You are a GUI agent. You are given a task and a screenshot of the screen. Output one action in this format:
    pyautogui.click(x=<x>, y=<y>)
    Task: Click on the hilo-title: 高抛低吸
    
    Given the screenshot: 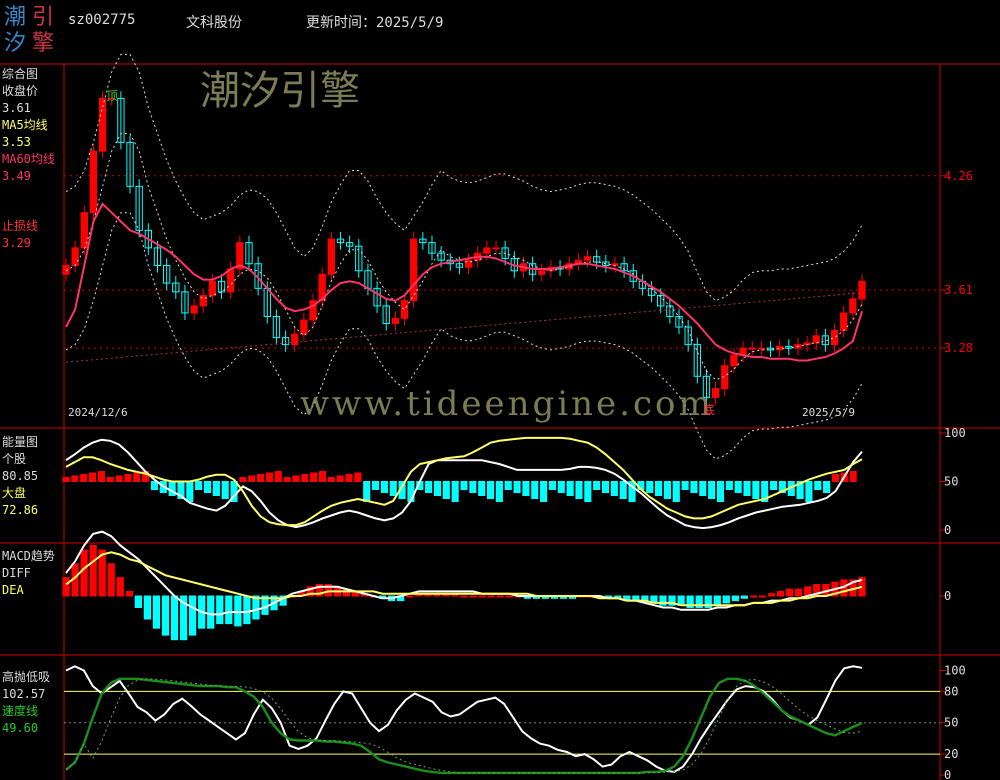 What is the action you would take?
    pyautogui.click(x=26, y=677)
    